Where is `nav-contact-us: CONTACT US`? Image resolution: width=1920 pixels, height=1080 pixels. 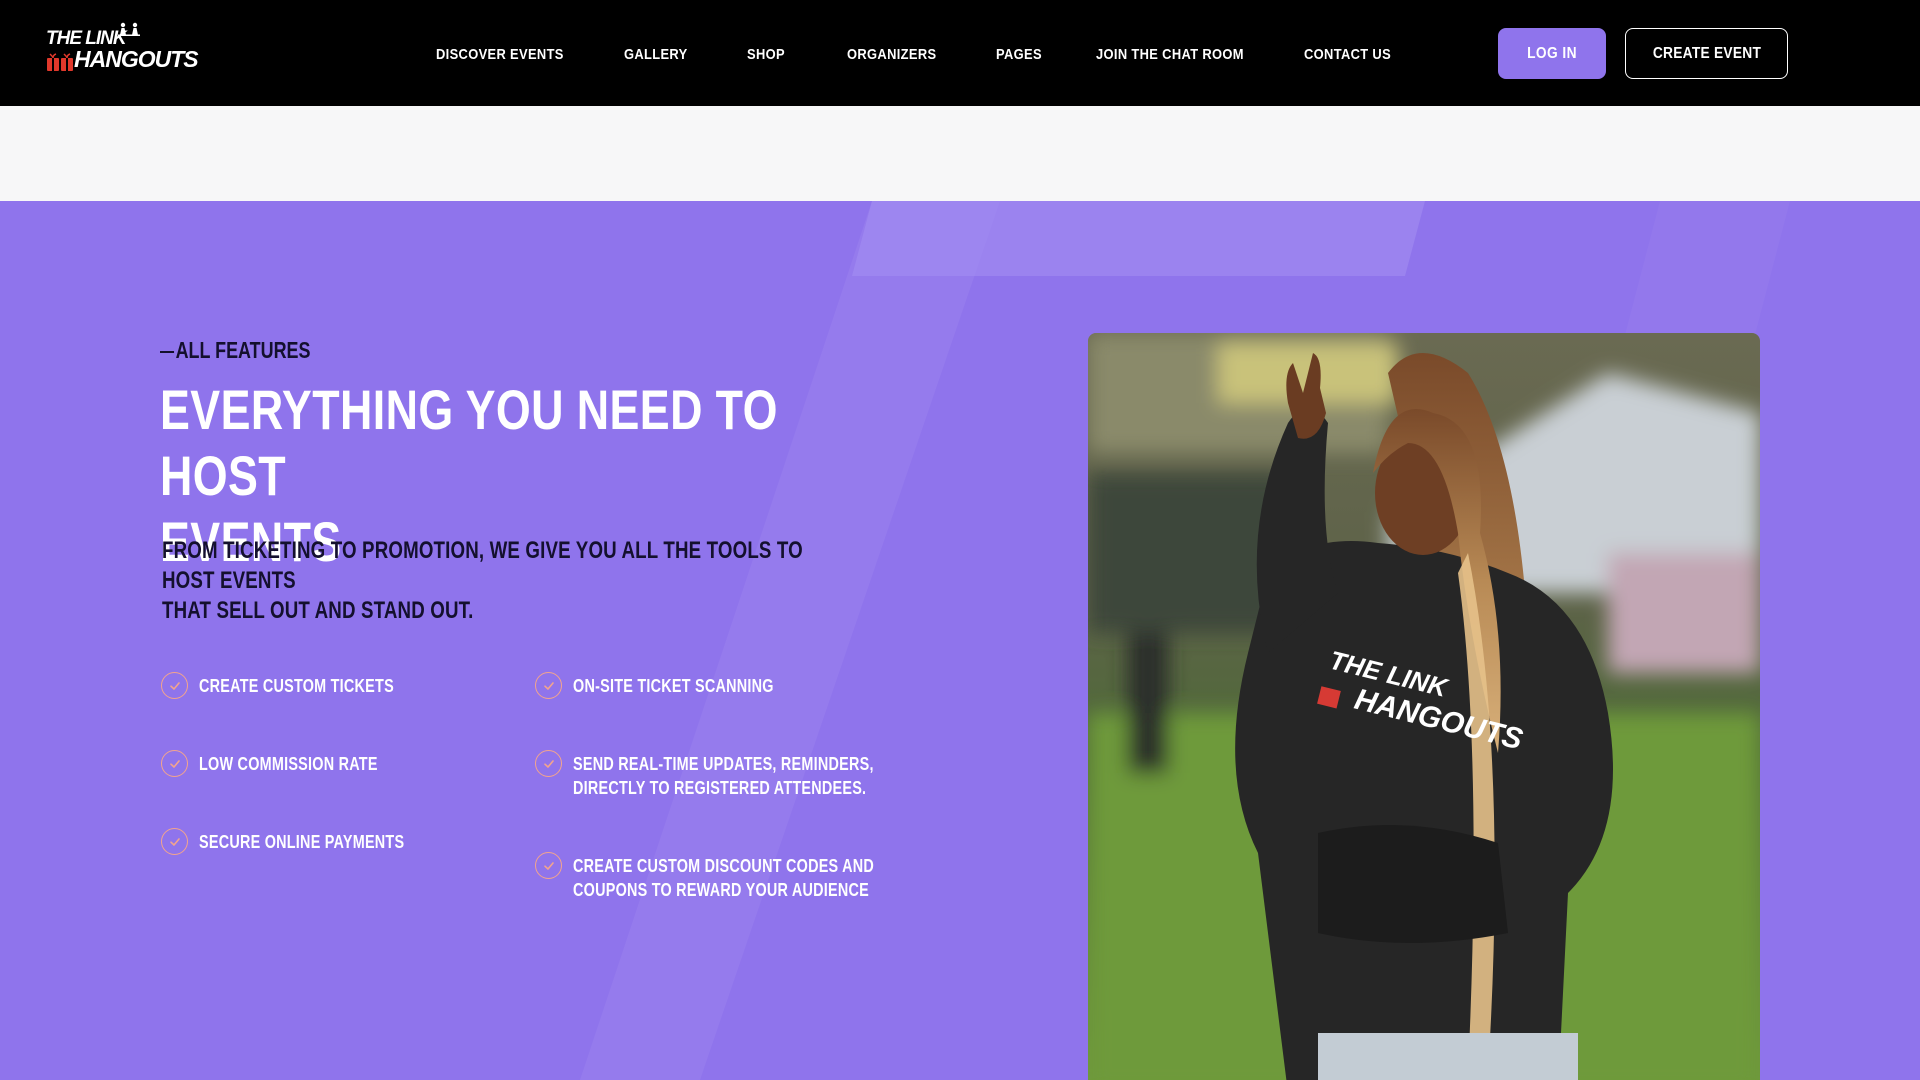 nav-contact-us: CONTACT US is located at coordinates (1347, 54).